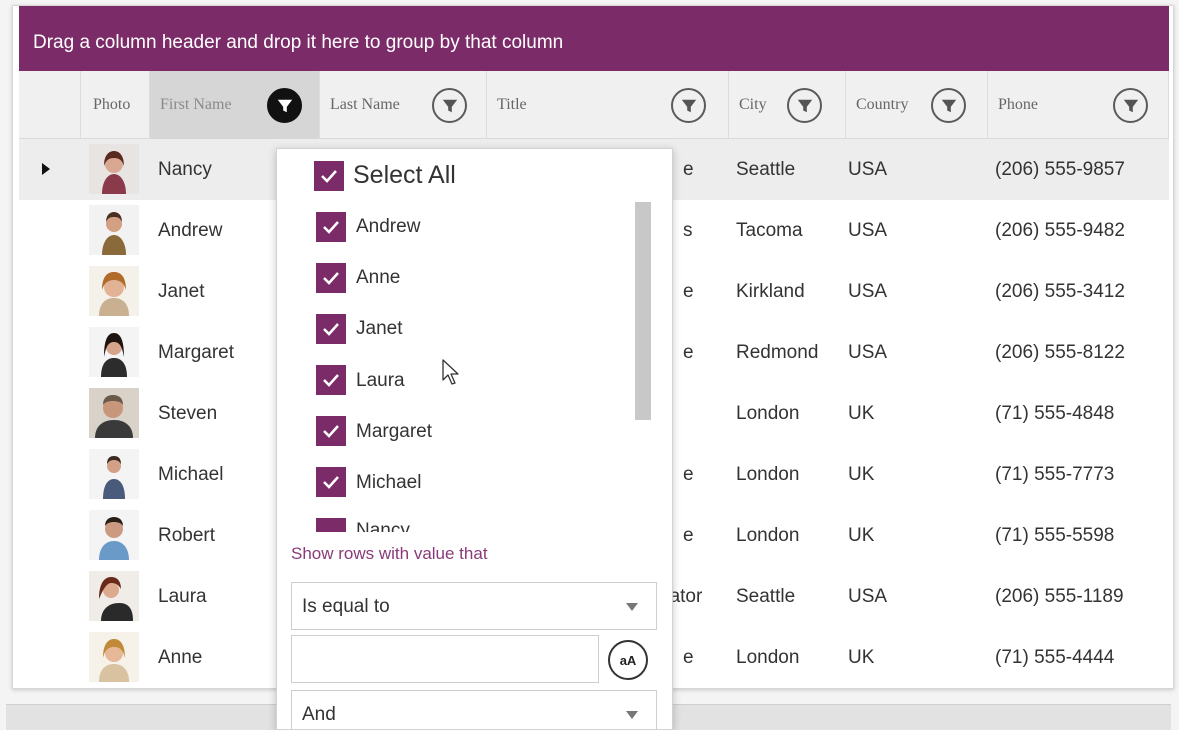 The width and height of the screenshot is (1179, 730). I want to click on cell-phone: (206) 555-9482, so click(1060, 230).